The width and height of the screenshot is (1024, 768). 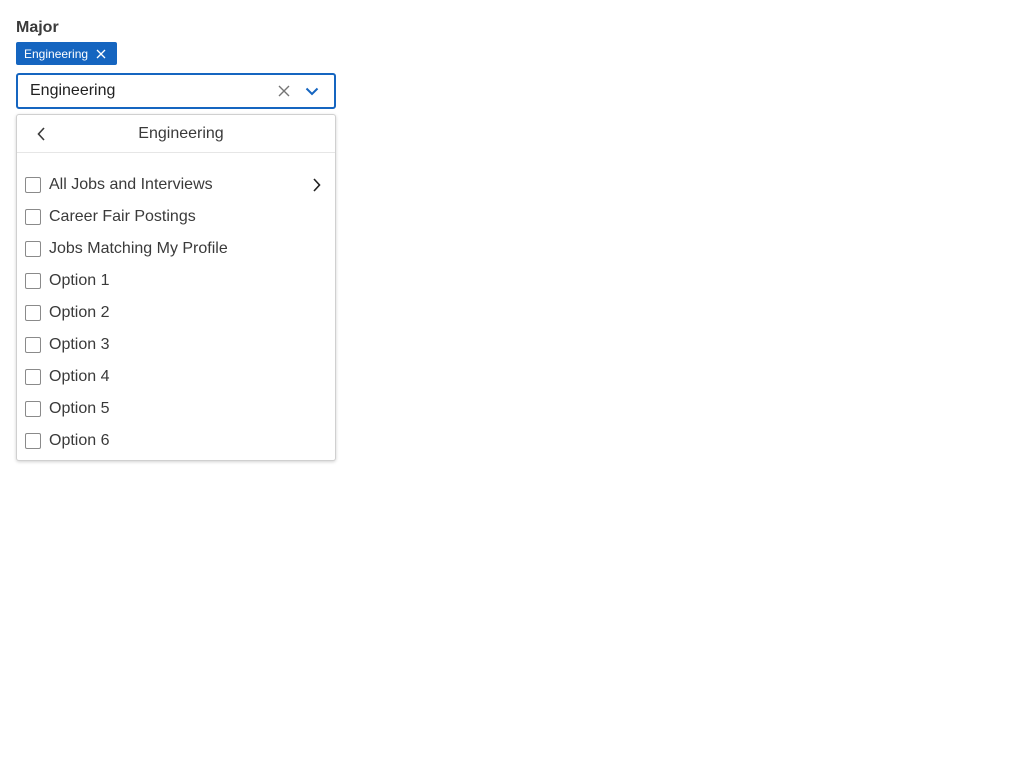 I want to click on major-combobox, so click(x=176, y=91).